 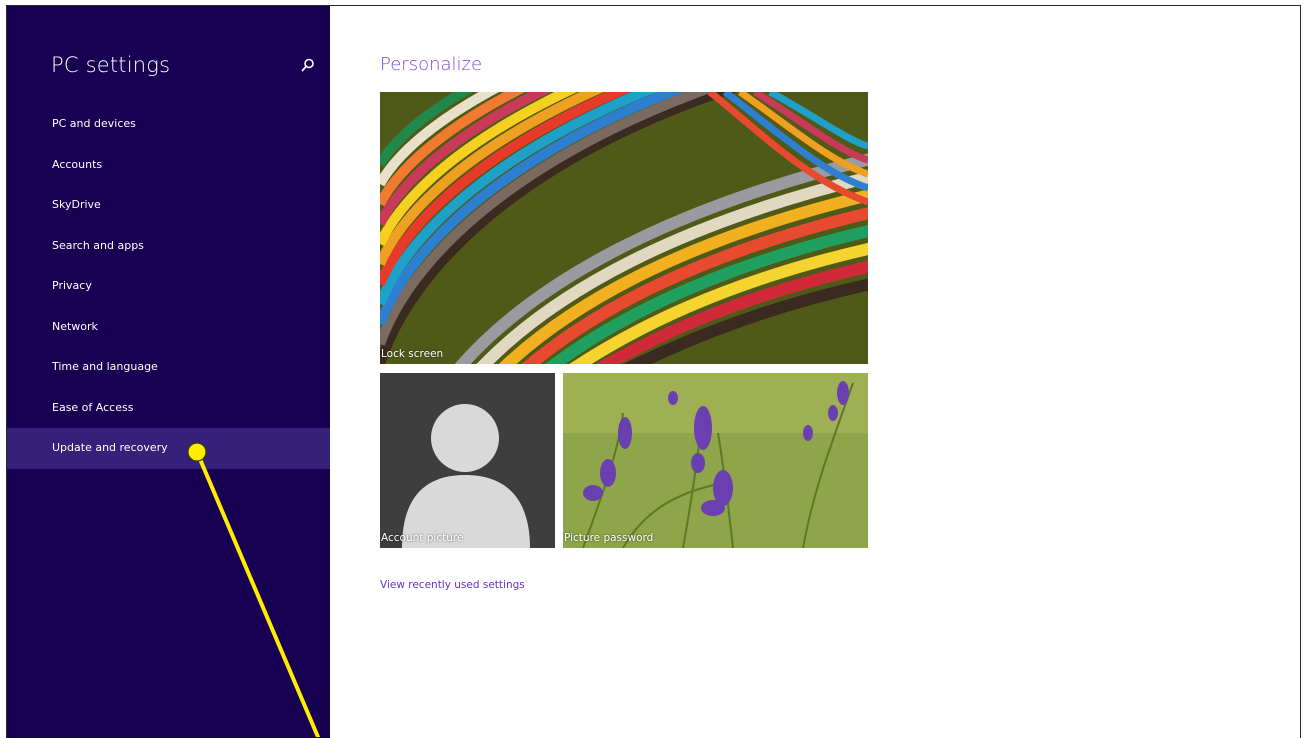 What do you see at coordinates (452, 585) in the screenshot?
I see `view-recent-settings-link: View recently used settings` at bounding box center [452, 585].